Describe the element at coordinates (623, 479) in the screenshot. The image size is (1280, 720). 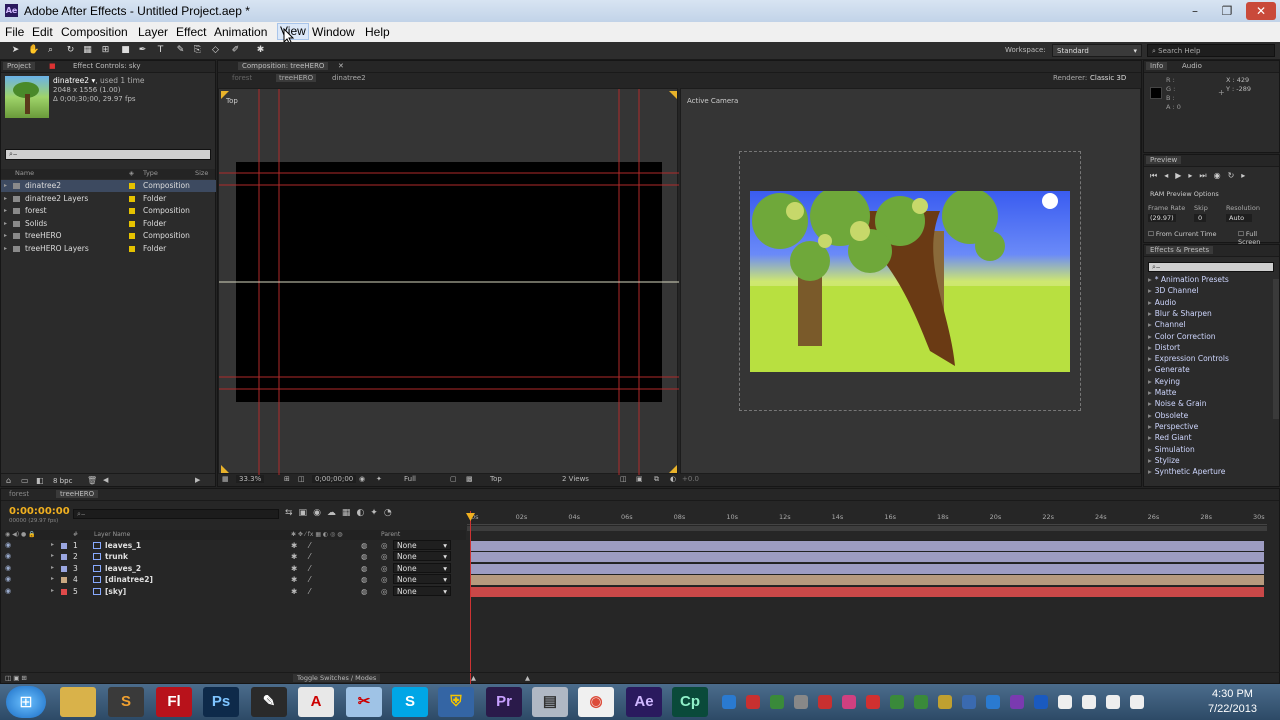
I see `toggle-pixel-icon: ◫` at that location.